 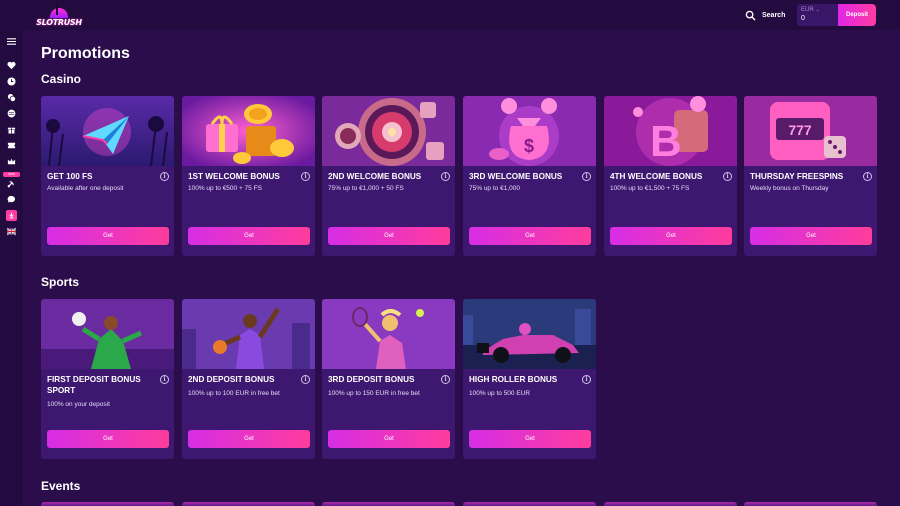 What do you see at coordinates (366, 188) in the screenshot?
I see `promo-description: 75% up to €1,000 + 50 FS` at bounding box center [366, 188].